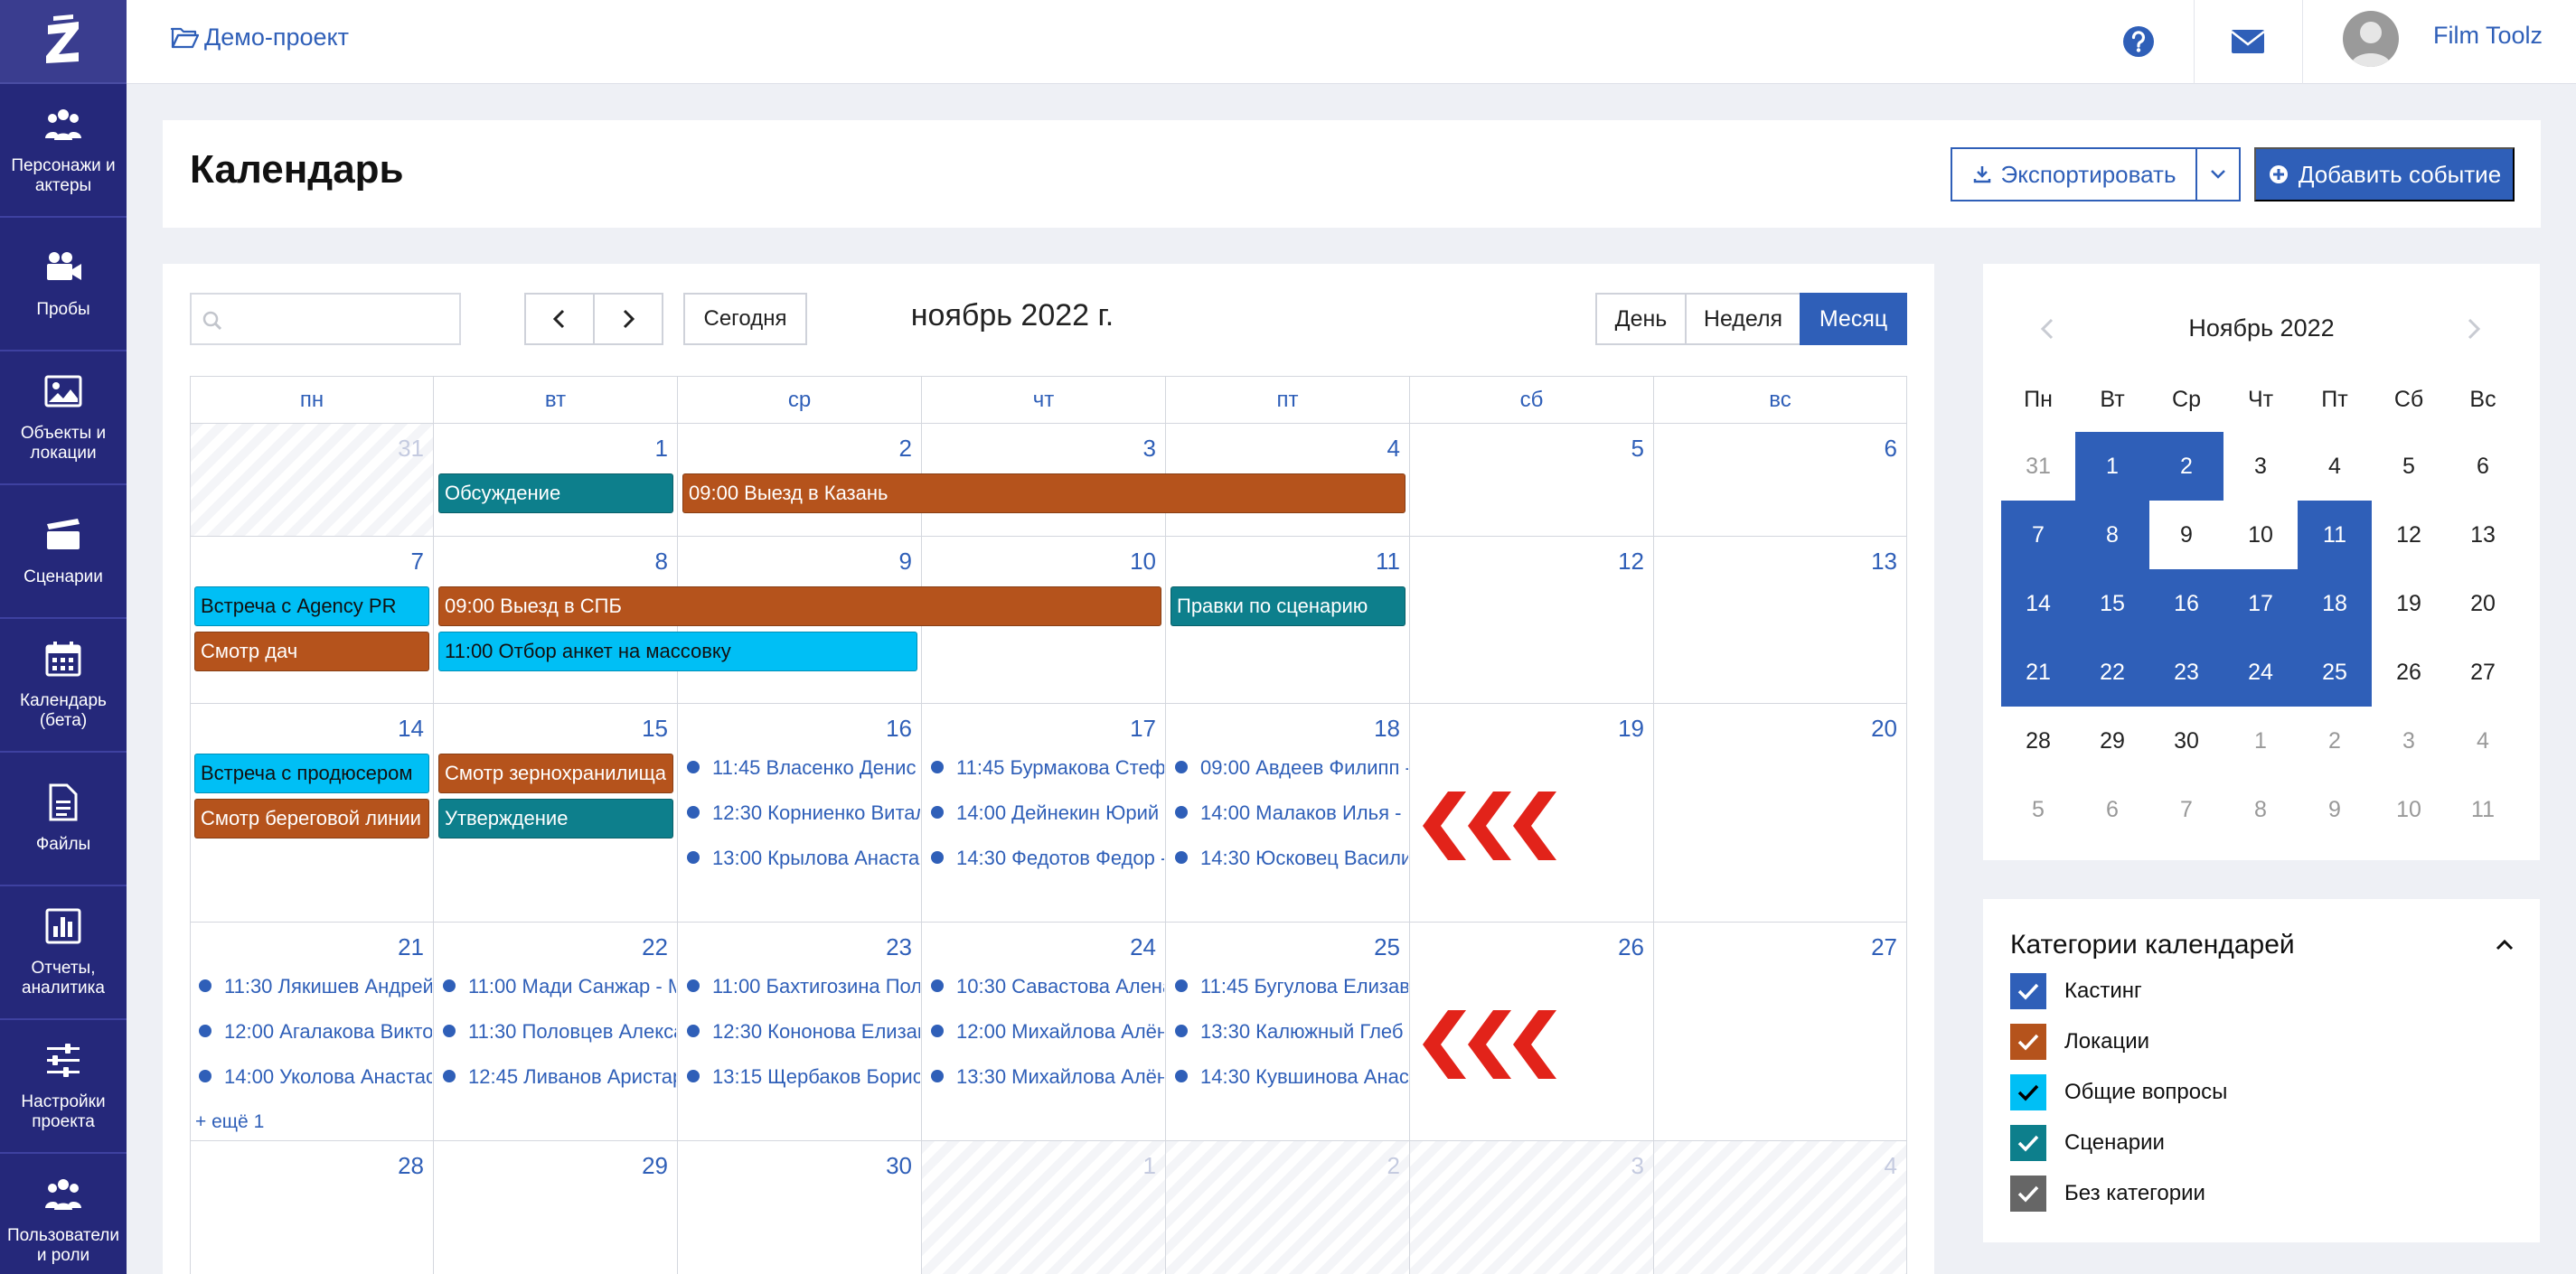 This screenshot has height=1274, width=2576. I want to click on day-cell: 6, so click(1781, 479).